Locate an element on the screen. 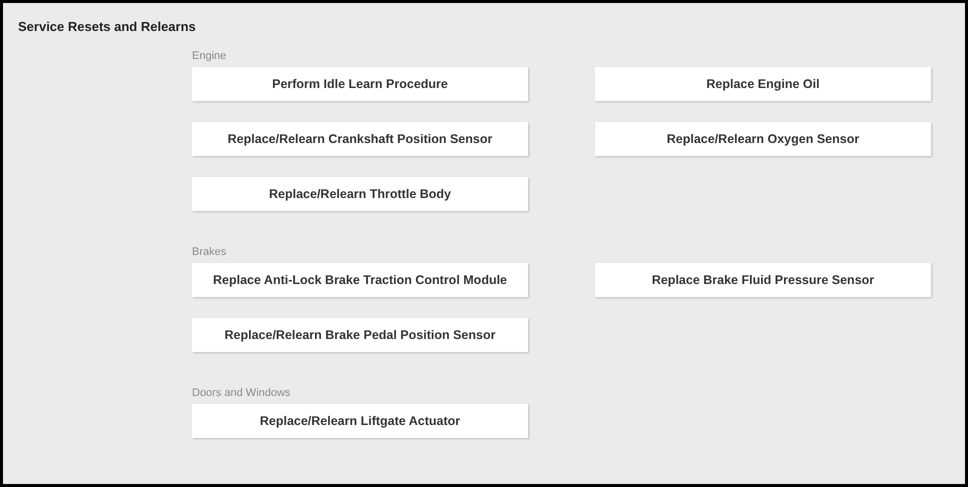 The image size is (968, 487). procedure-button: Replace/Relearn Liftgate Actuator is located at coordinates (360, 421).